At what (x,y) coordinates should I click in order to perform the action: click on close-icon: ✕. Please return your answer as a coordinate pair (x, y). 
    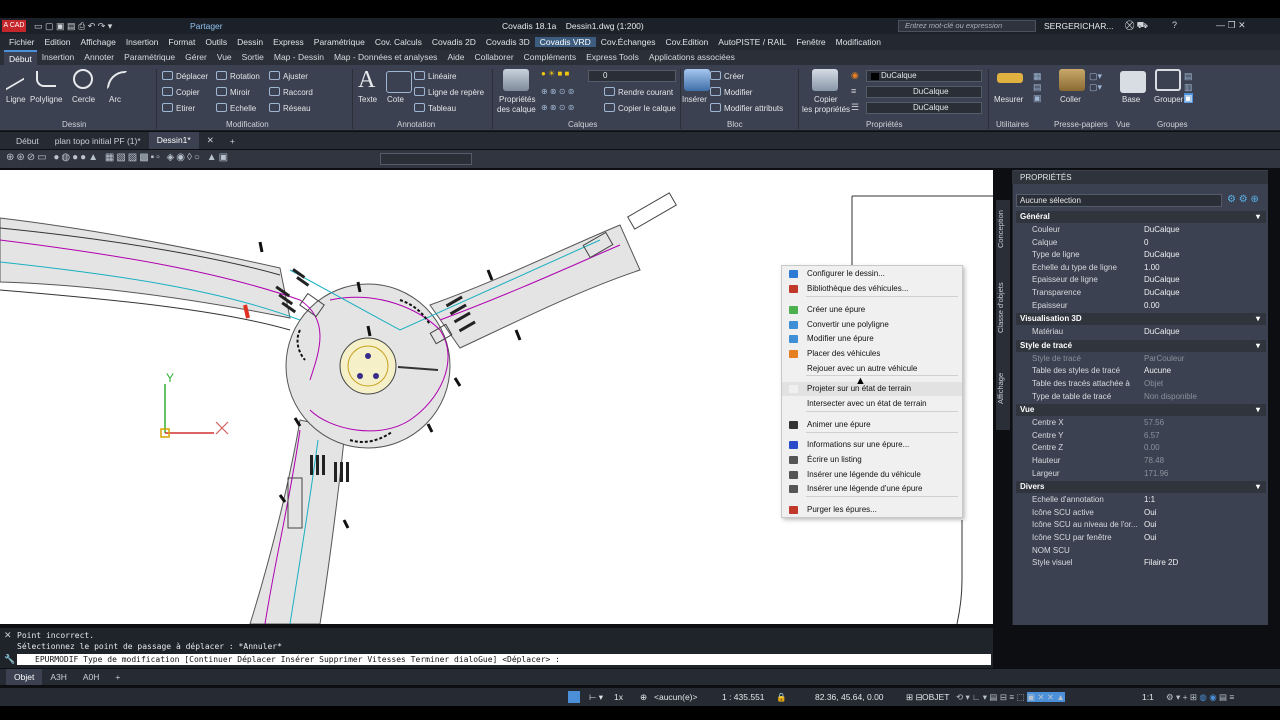
    Looking at the image, I should click on (8, 635).